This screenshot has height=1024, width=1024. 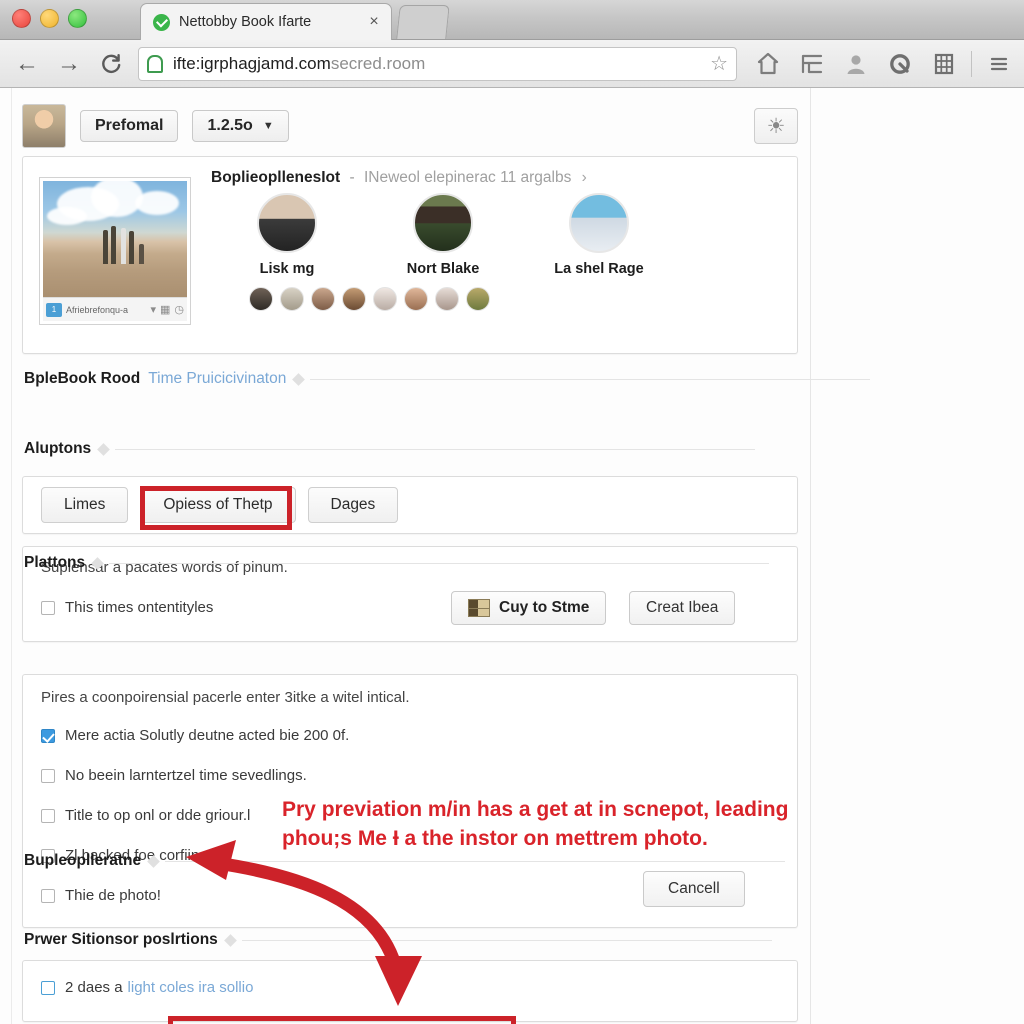 What do you see at coordinates (512, 20) in the screenshot?
I see `browser-tab-strip: Nettobby Book Ifarte ×` at bounding box center [512, 20].